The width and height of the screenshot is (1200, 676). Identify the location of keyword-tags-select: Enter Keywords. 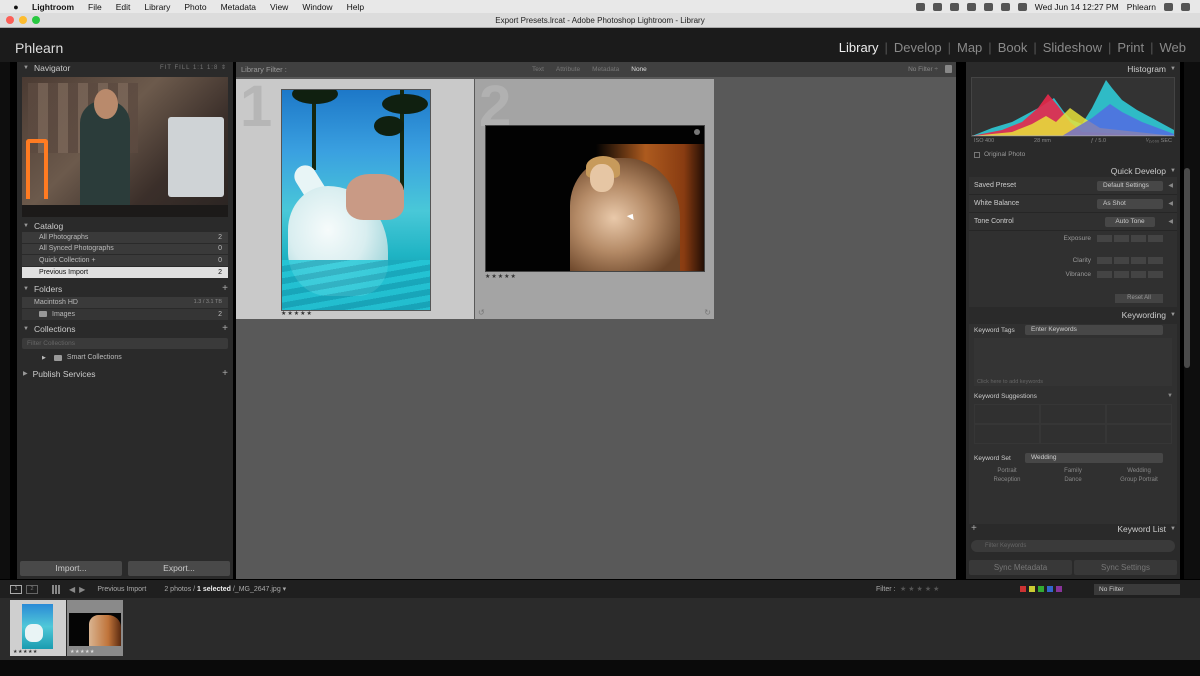
(1094, 330).